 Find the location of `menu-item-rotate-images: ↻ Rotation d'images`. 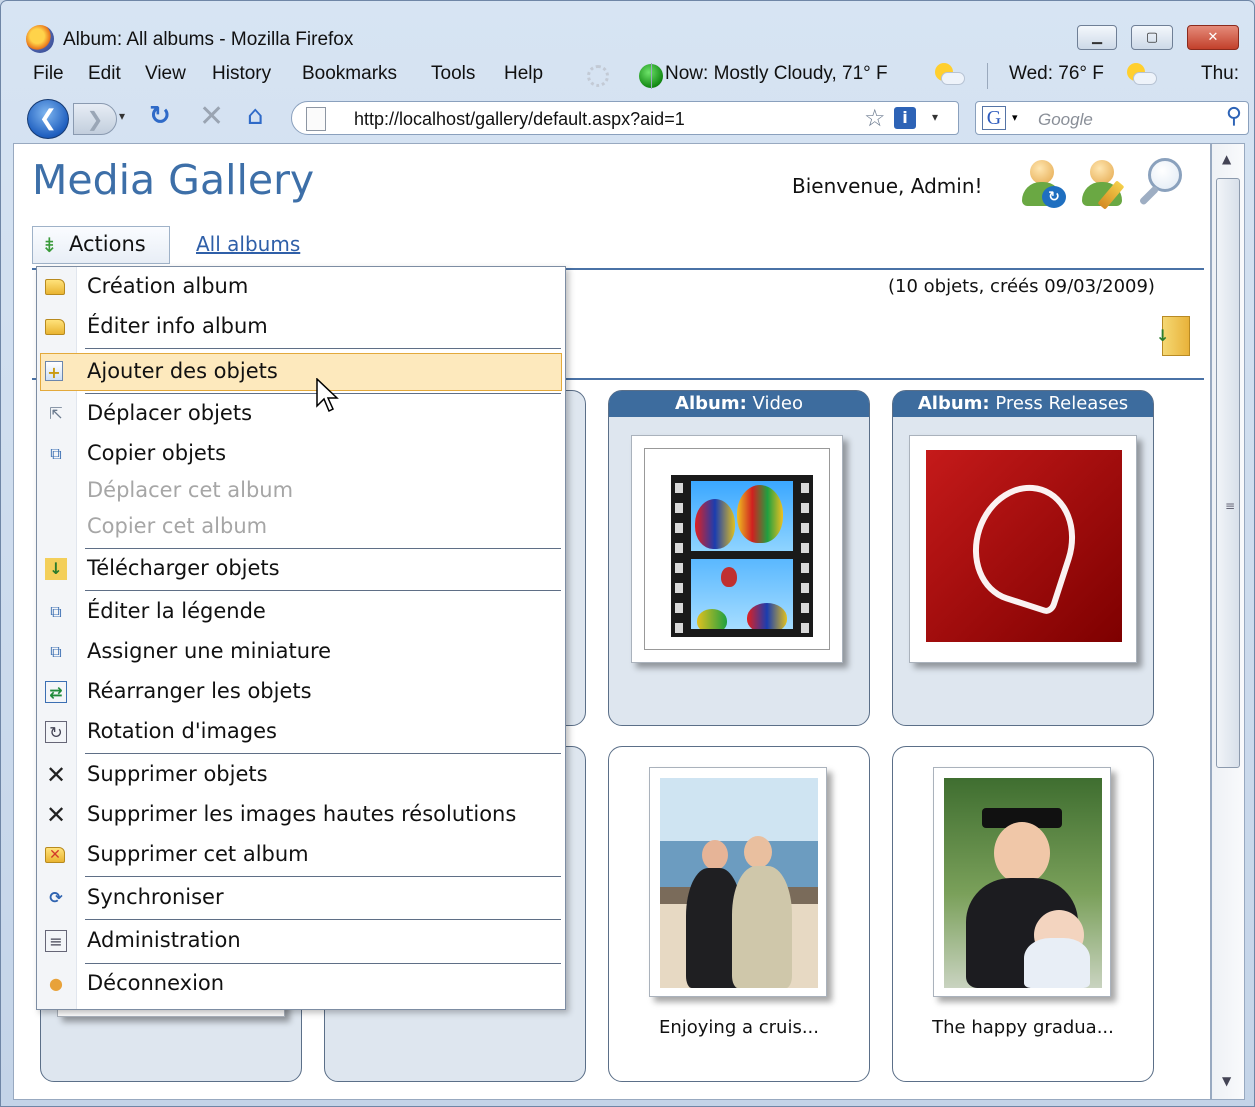

menu-item-rotate-images: ↻ Rotation d'images is located at coordinates (301, 732).